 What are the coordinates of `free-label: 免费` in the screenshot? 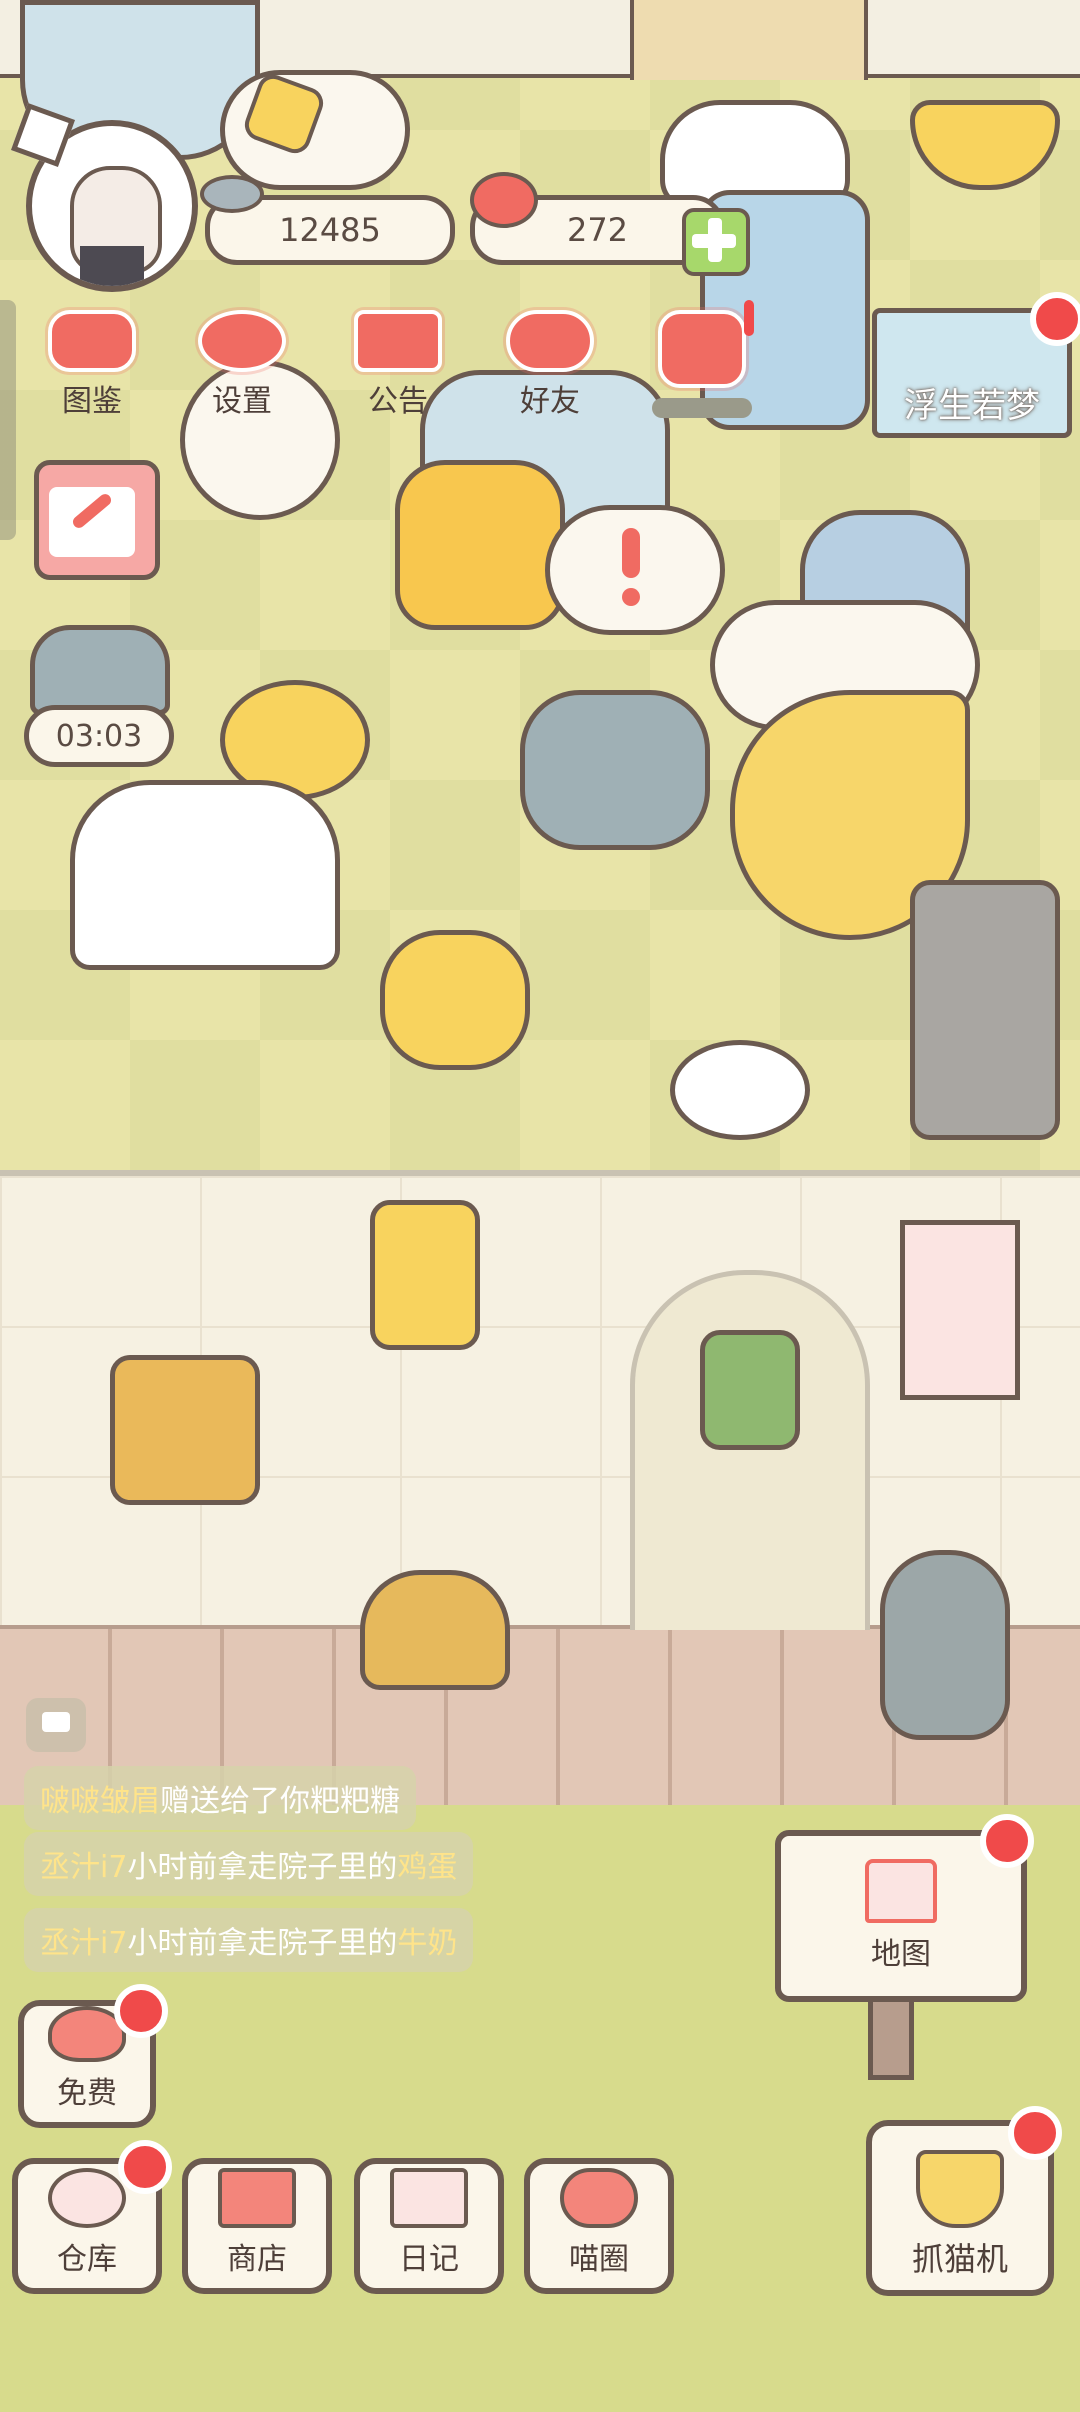 It's located at (87, 2093).